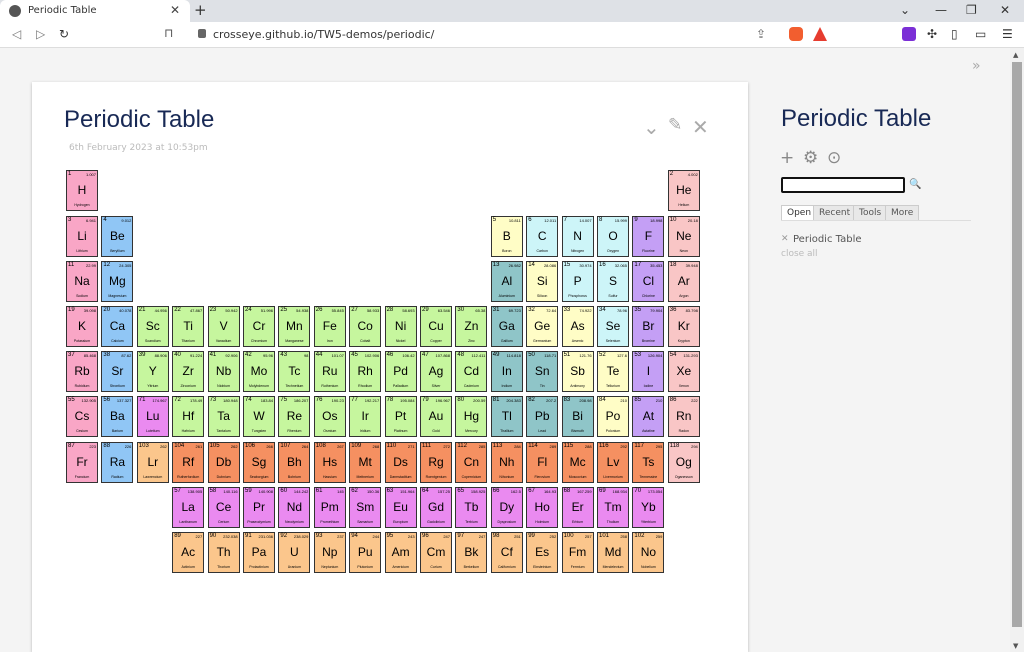 The width and height of the screenshot is (1024, 652). I want to click on tab-tools: Tools, so click(870, 213).